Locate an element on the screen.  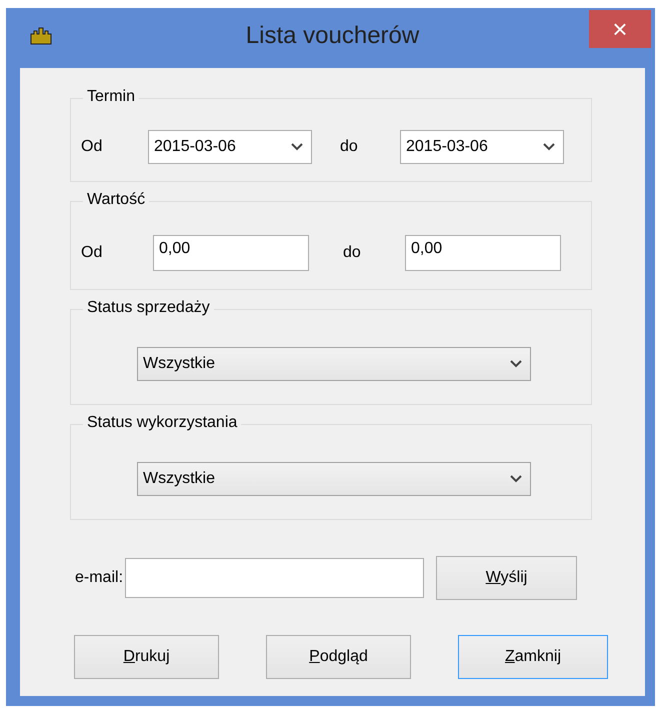
email-label: e-mail: is located at coordinates (99, 578).